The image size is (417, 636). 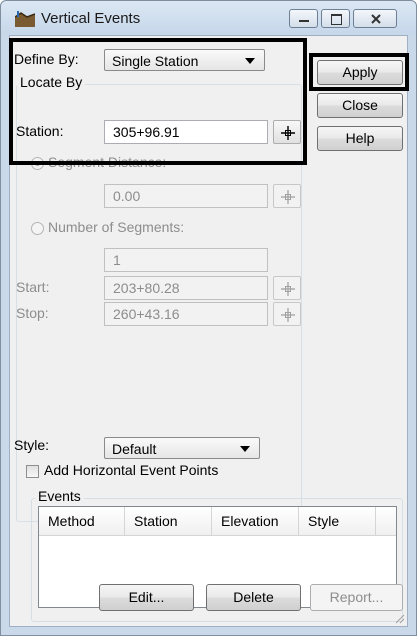 I want to click on add-horizontal-checkbox, so click(x=32, y=471).